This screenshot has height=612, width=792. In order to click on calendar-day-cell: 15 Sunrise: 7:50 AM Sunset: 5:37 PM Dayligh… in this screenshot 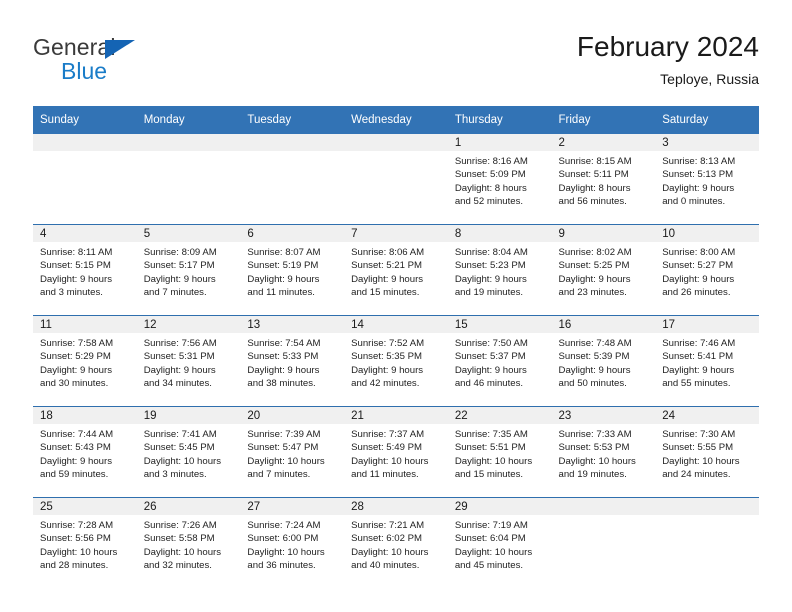, I will do `click(499, 361)`.